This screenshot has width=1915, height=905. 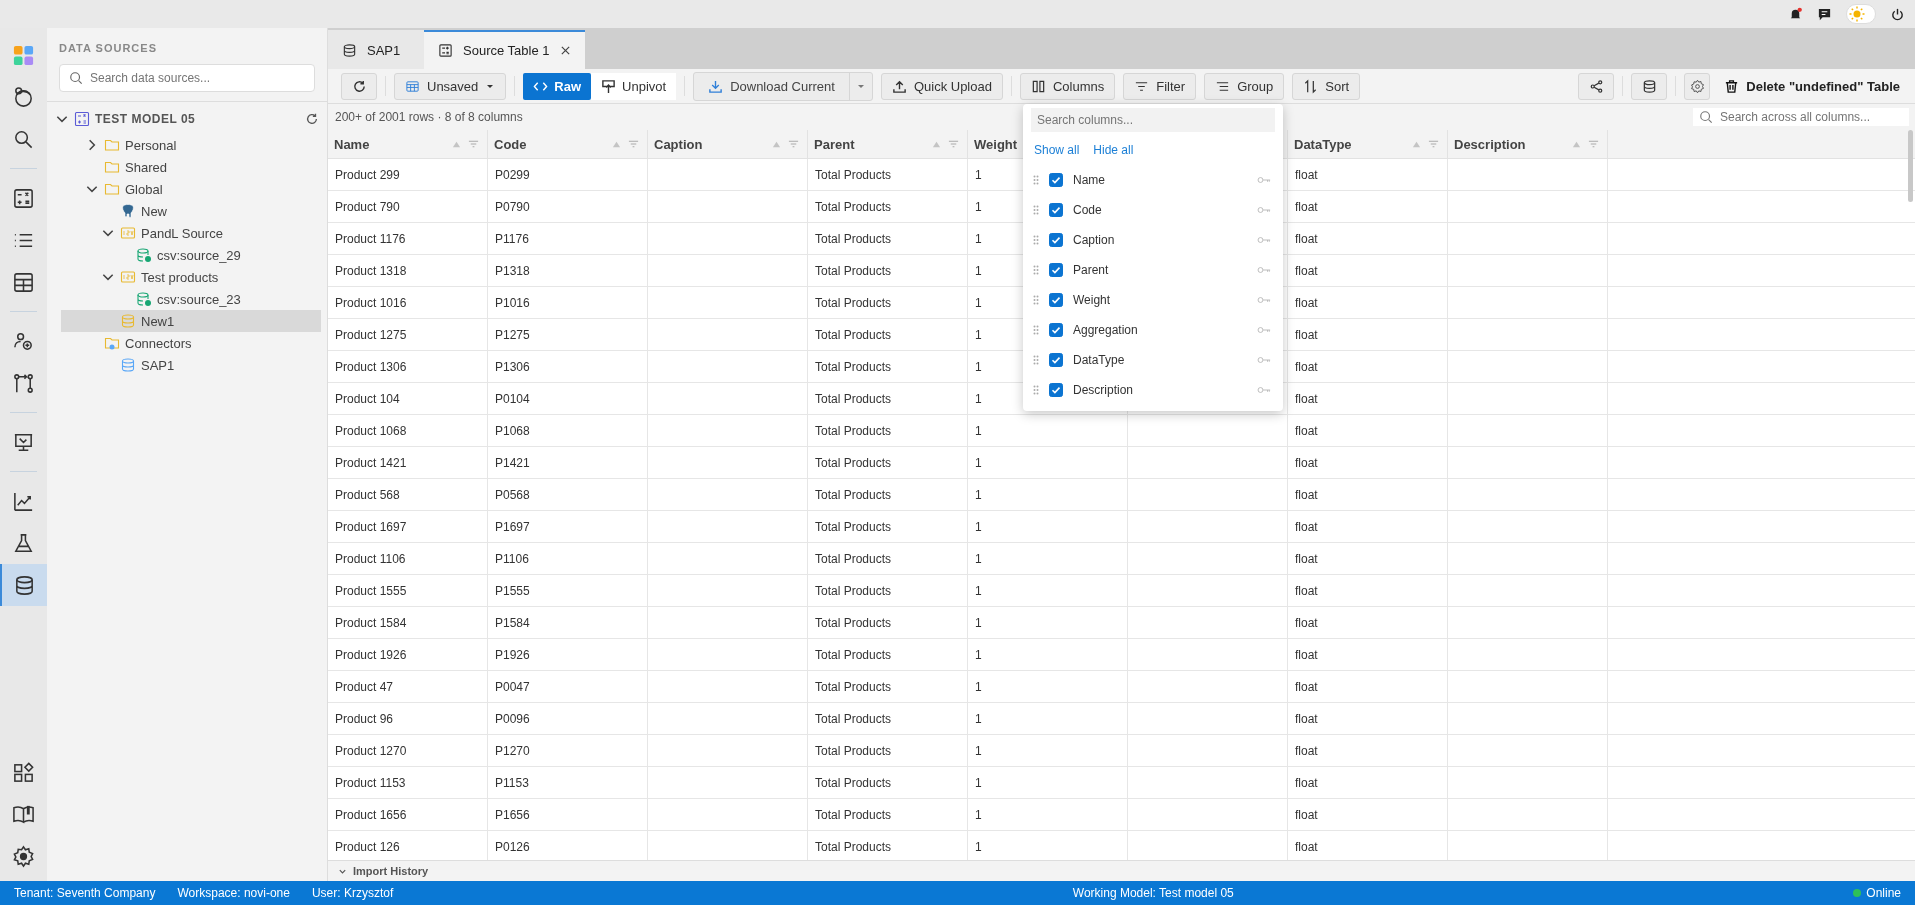 I want to click on tree-item: New1, so click(x=191, y=321).